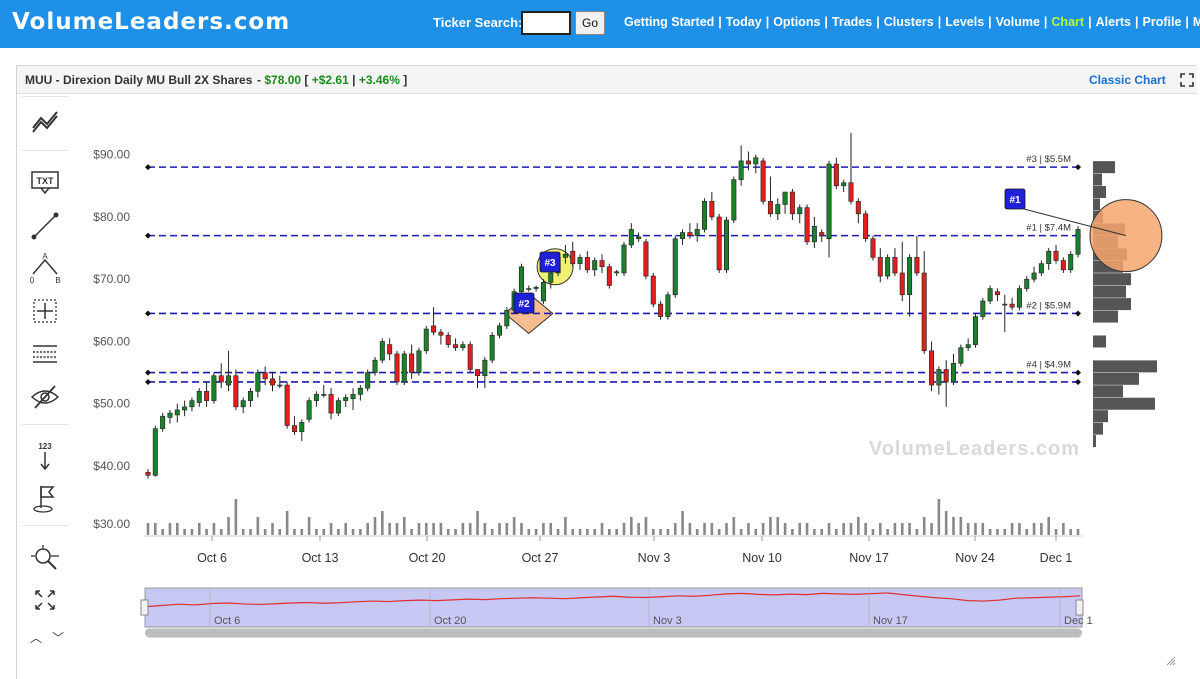 The width and height of the screenshot is (1200, 679). I want to click on fullscreen-tool, so click(45, 600).